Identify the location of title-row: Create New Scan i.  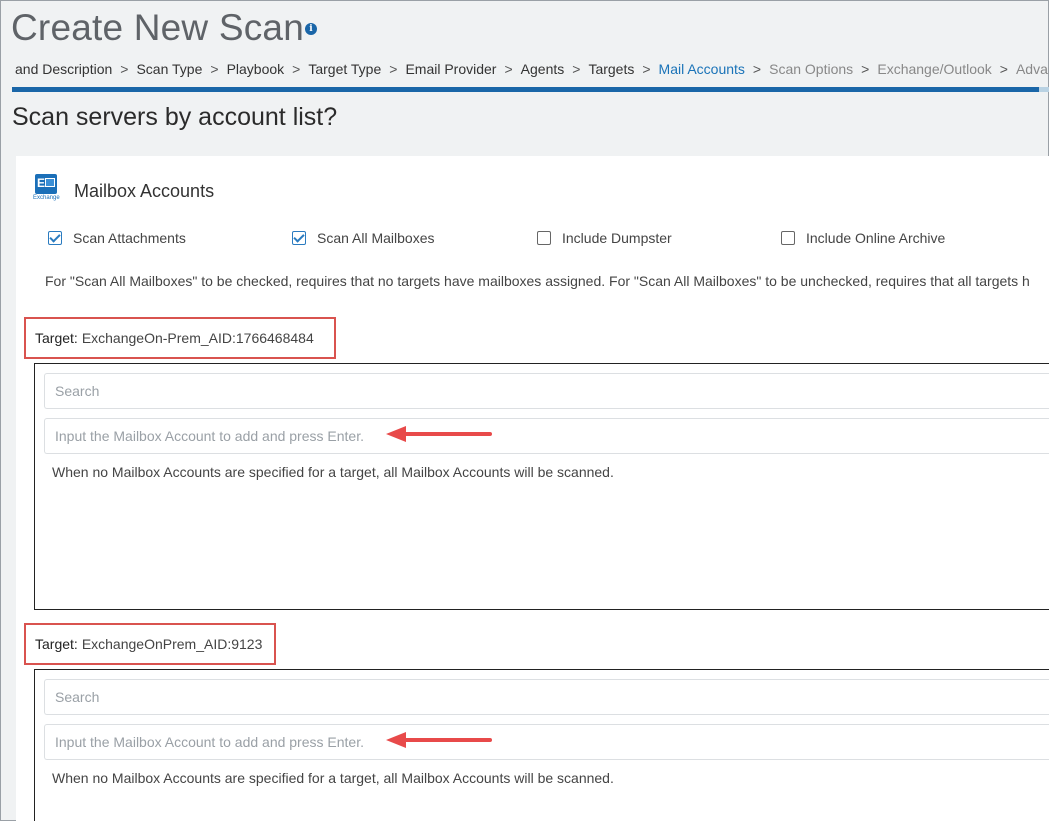
(164, 28).